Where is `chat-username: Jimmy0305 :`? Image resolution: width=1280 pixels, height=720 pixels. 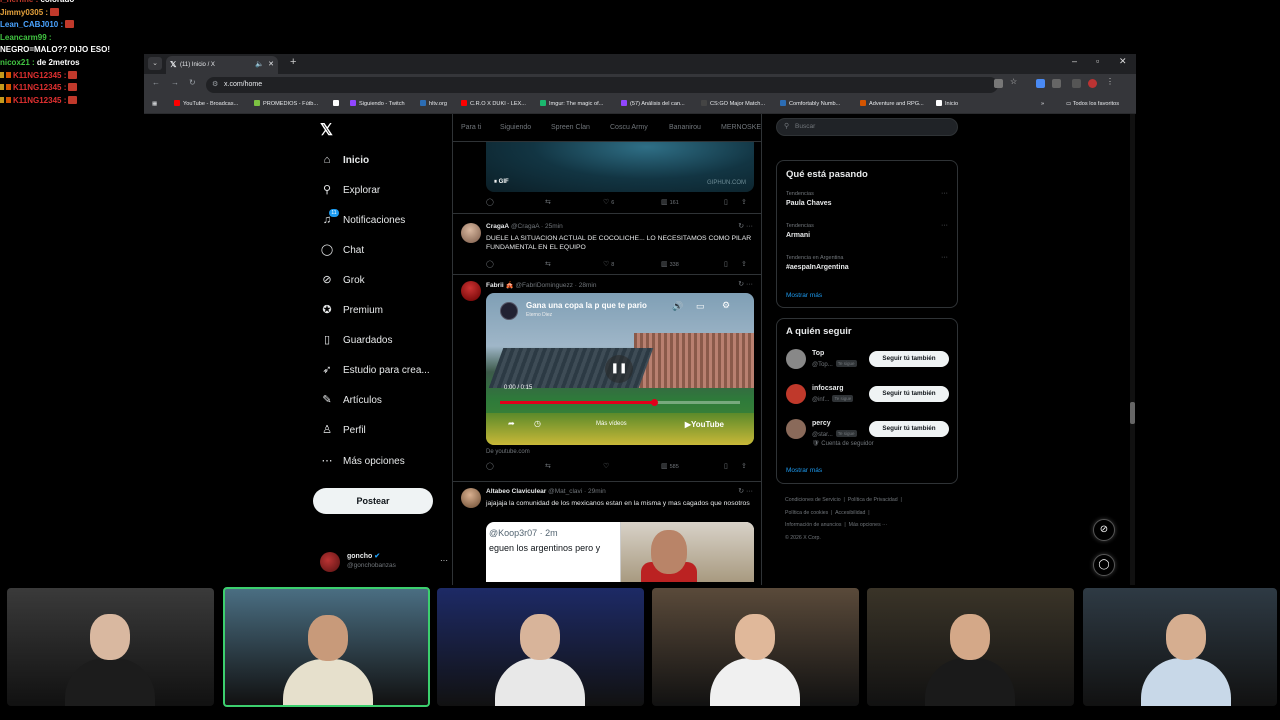
chat-username: Jimmy0305 : is located at coordinates (24, 12).